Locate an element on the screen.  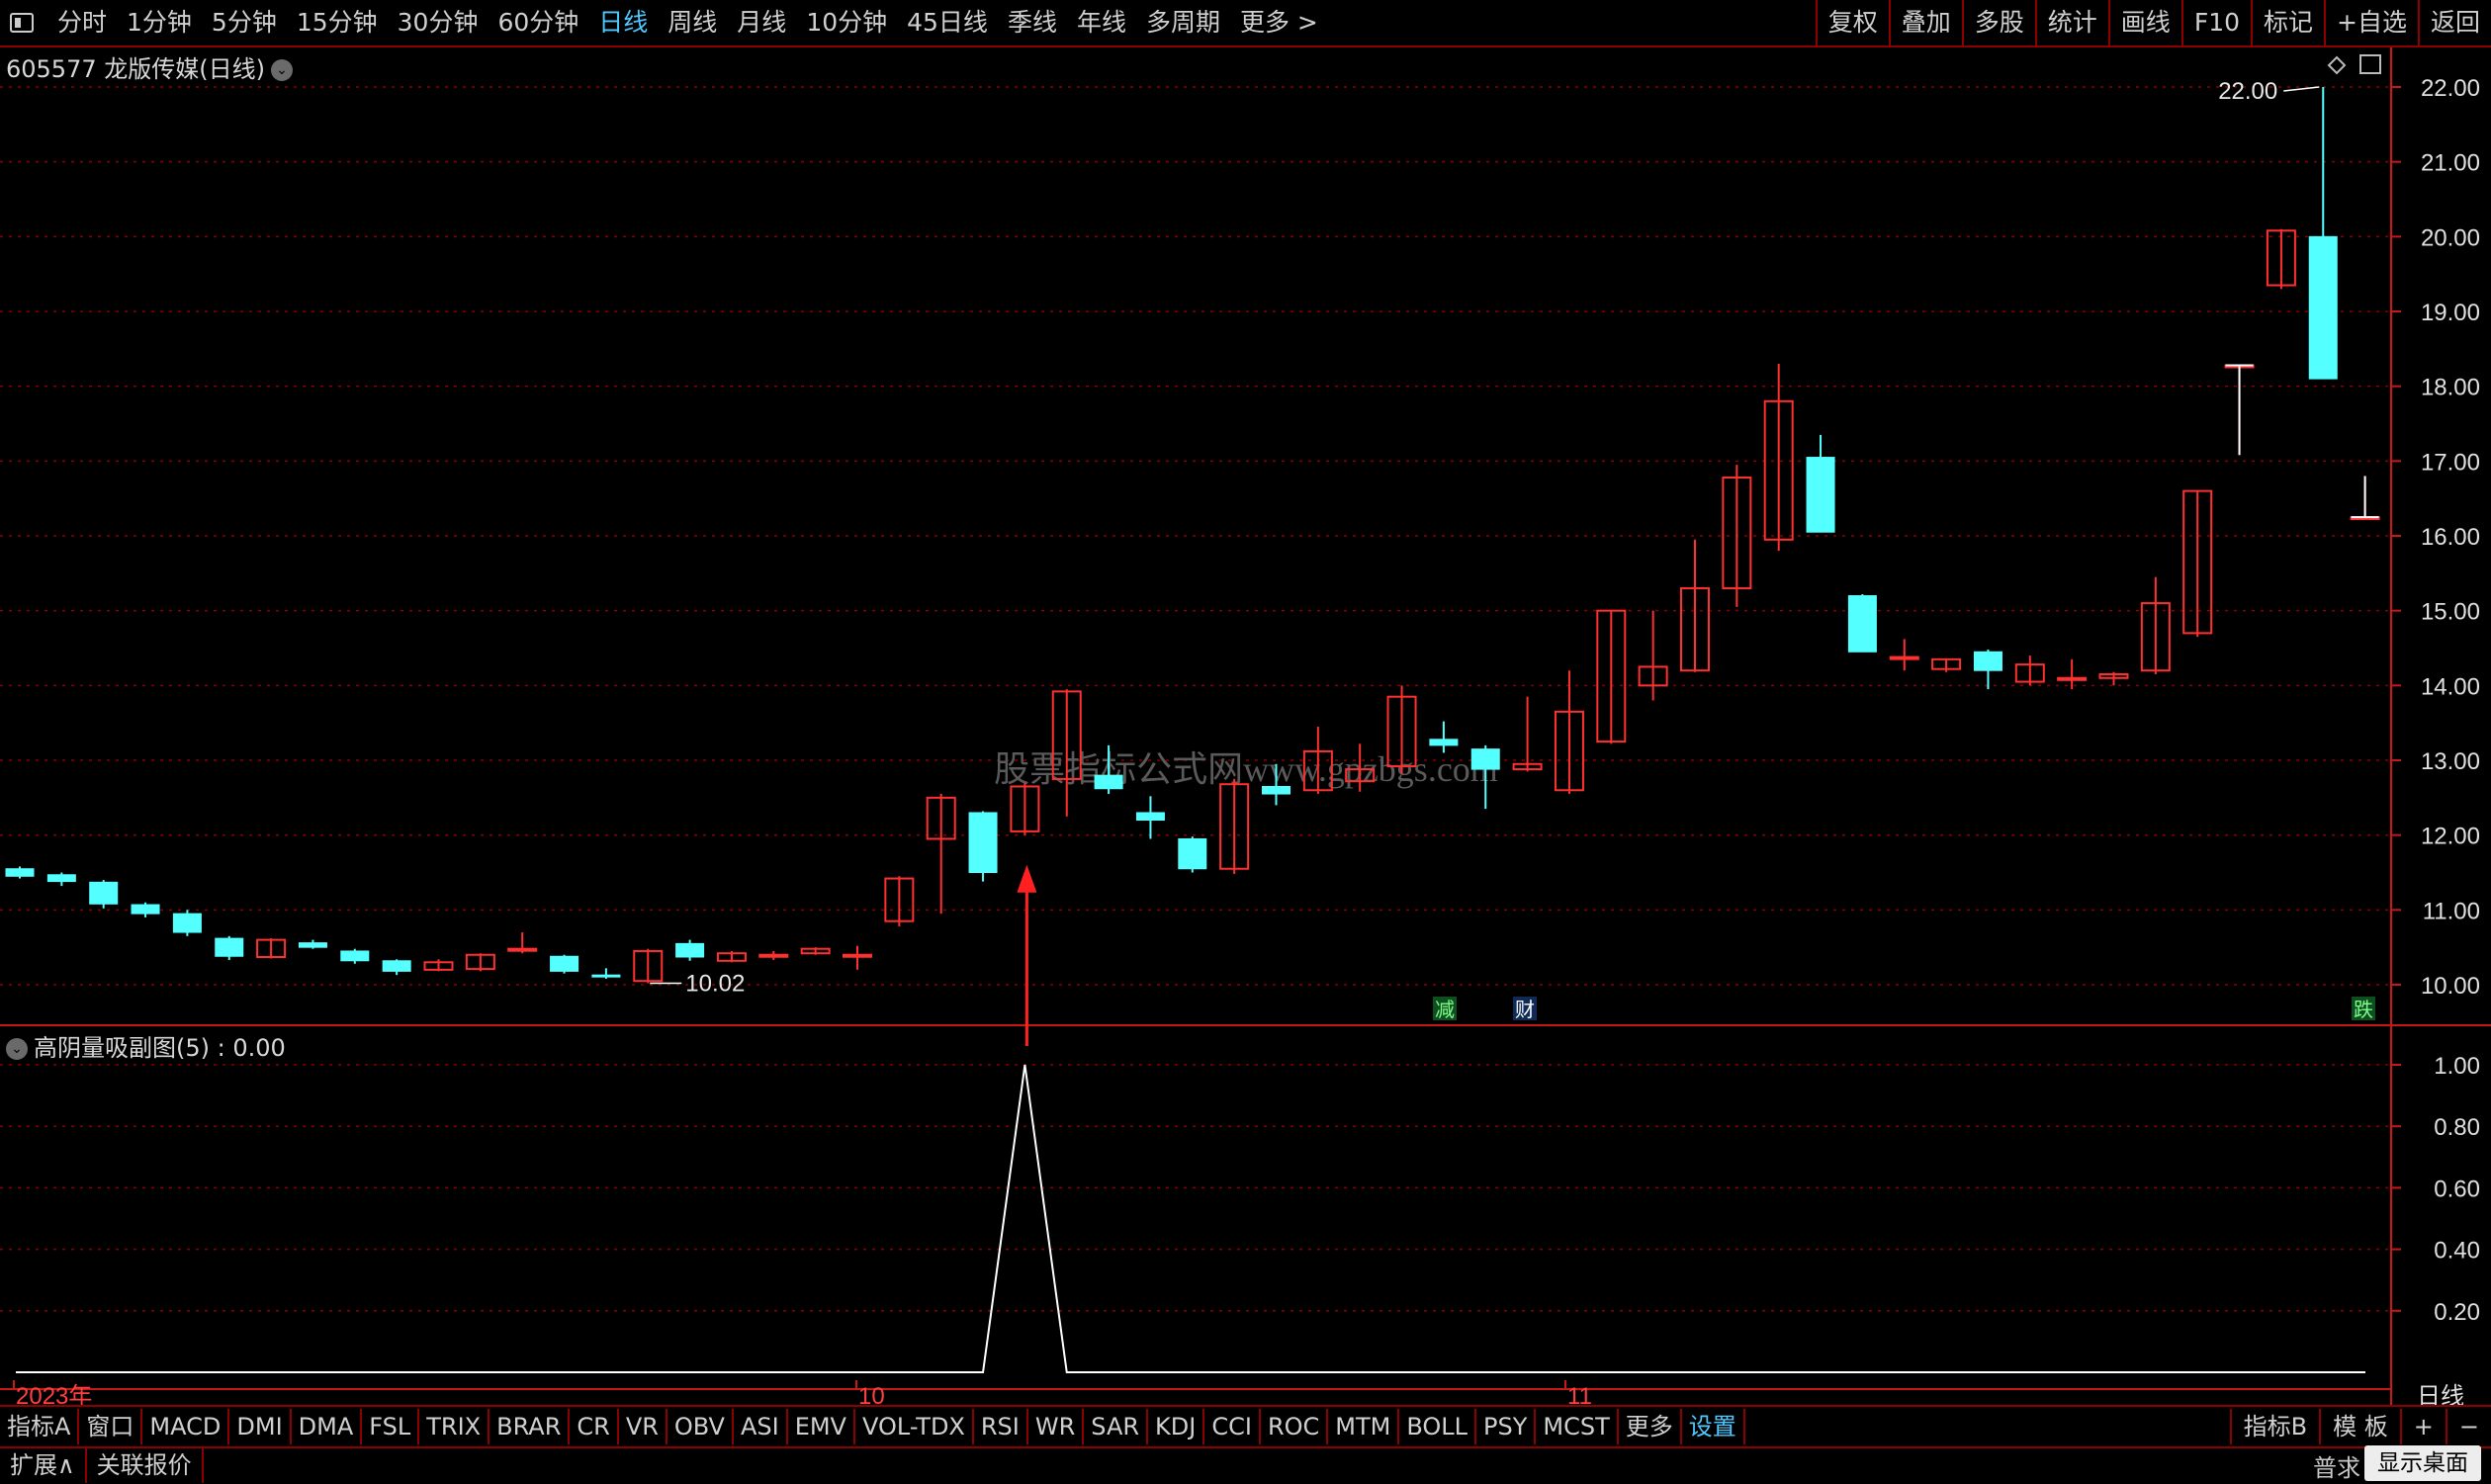
tool-button: F10 is located at coordinates (2215, 22).